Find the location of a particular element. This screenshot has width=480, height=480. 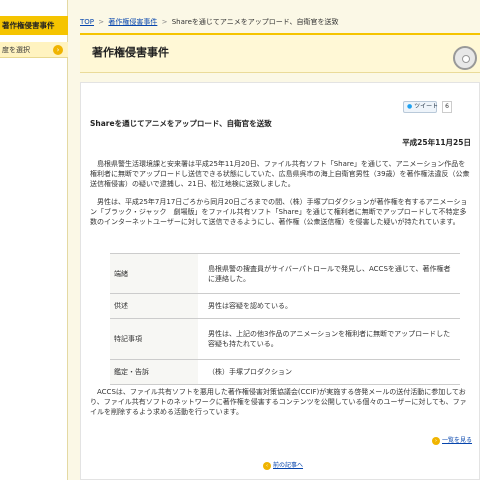

table-value: 男性は容疑を認めている。 is located at coordinates (329, 306).